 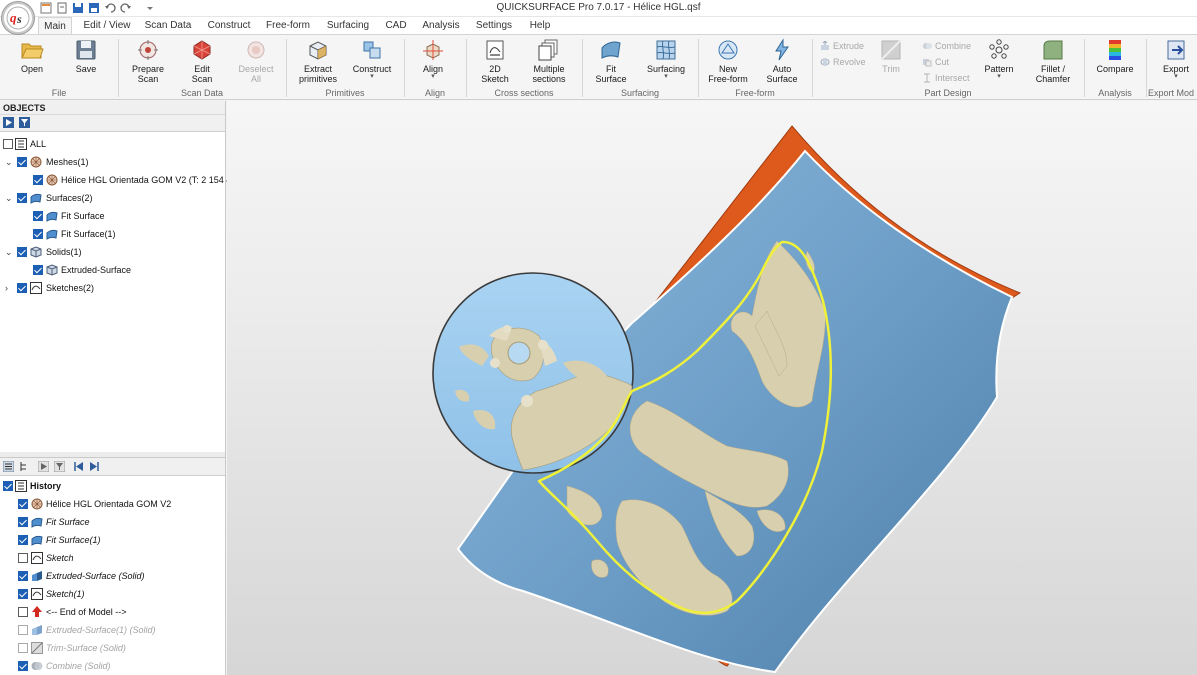 What do you see at coordinates (533, 373) in the screenshot?
I see `hub-disc` at bounding box center [533, 373].